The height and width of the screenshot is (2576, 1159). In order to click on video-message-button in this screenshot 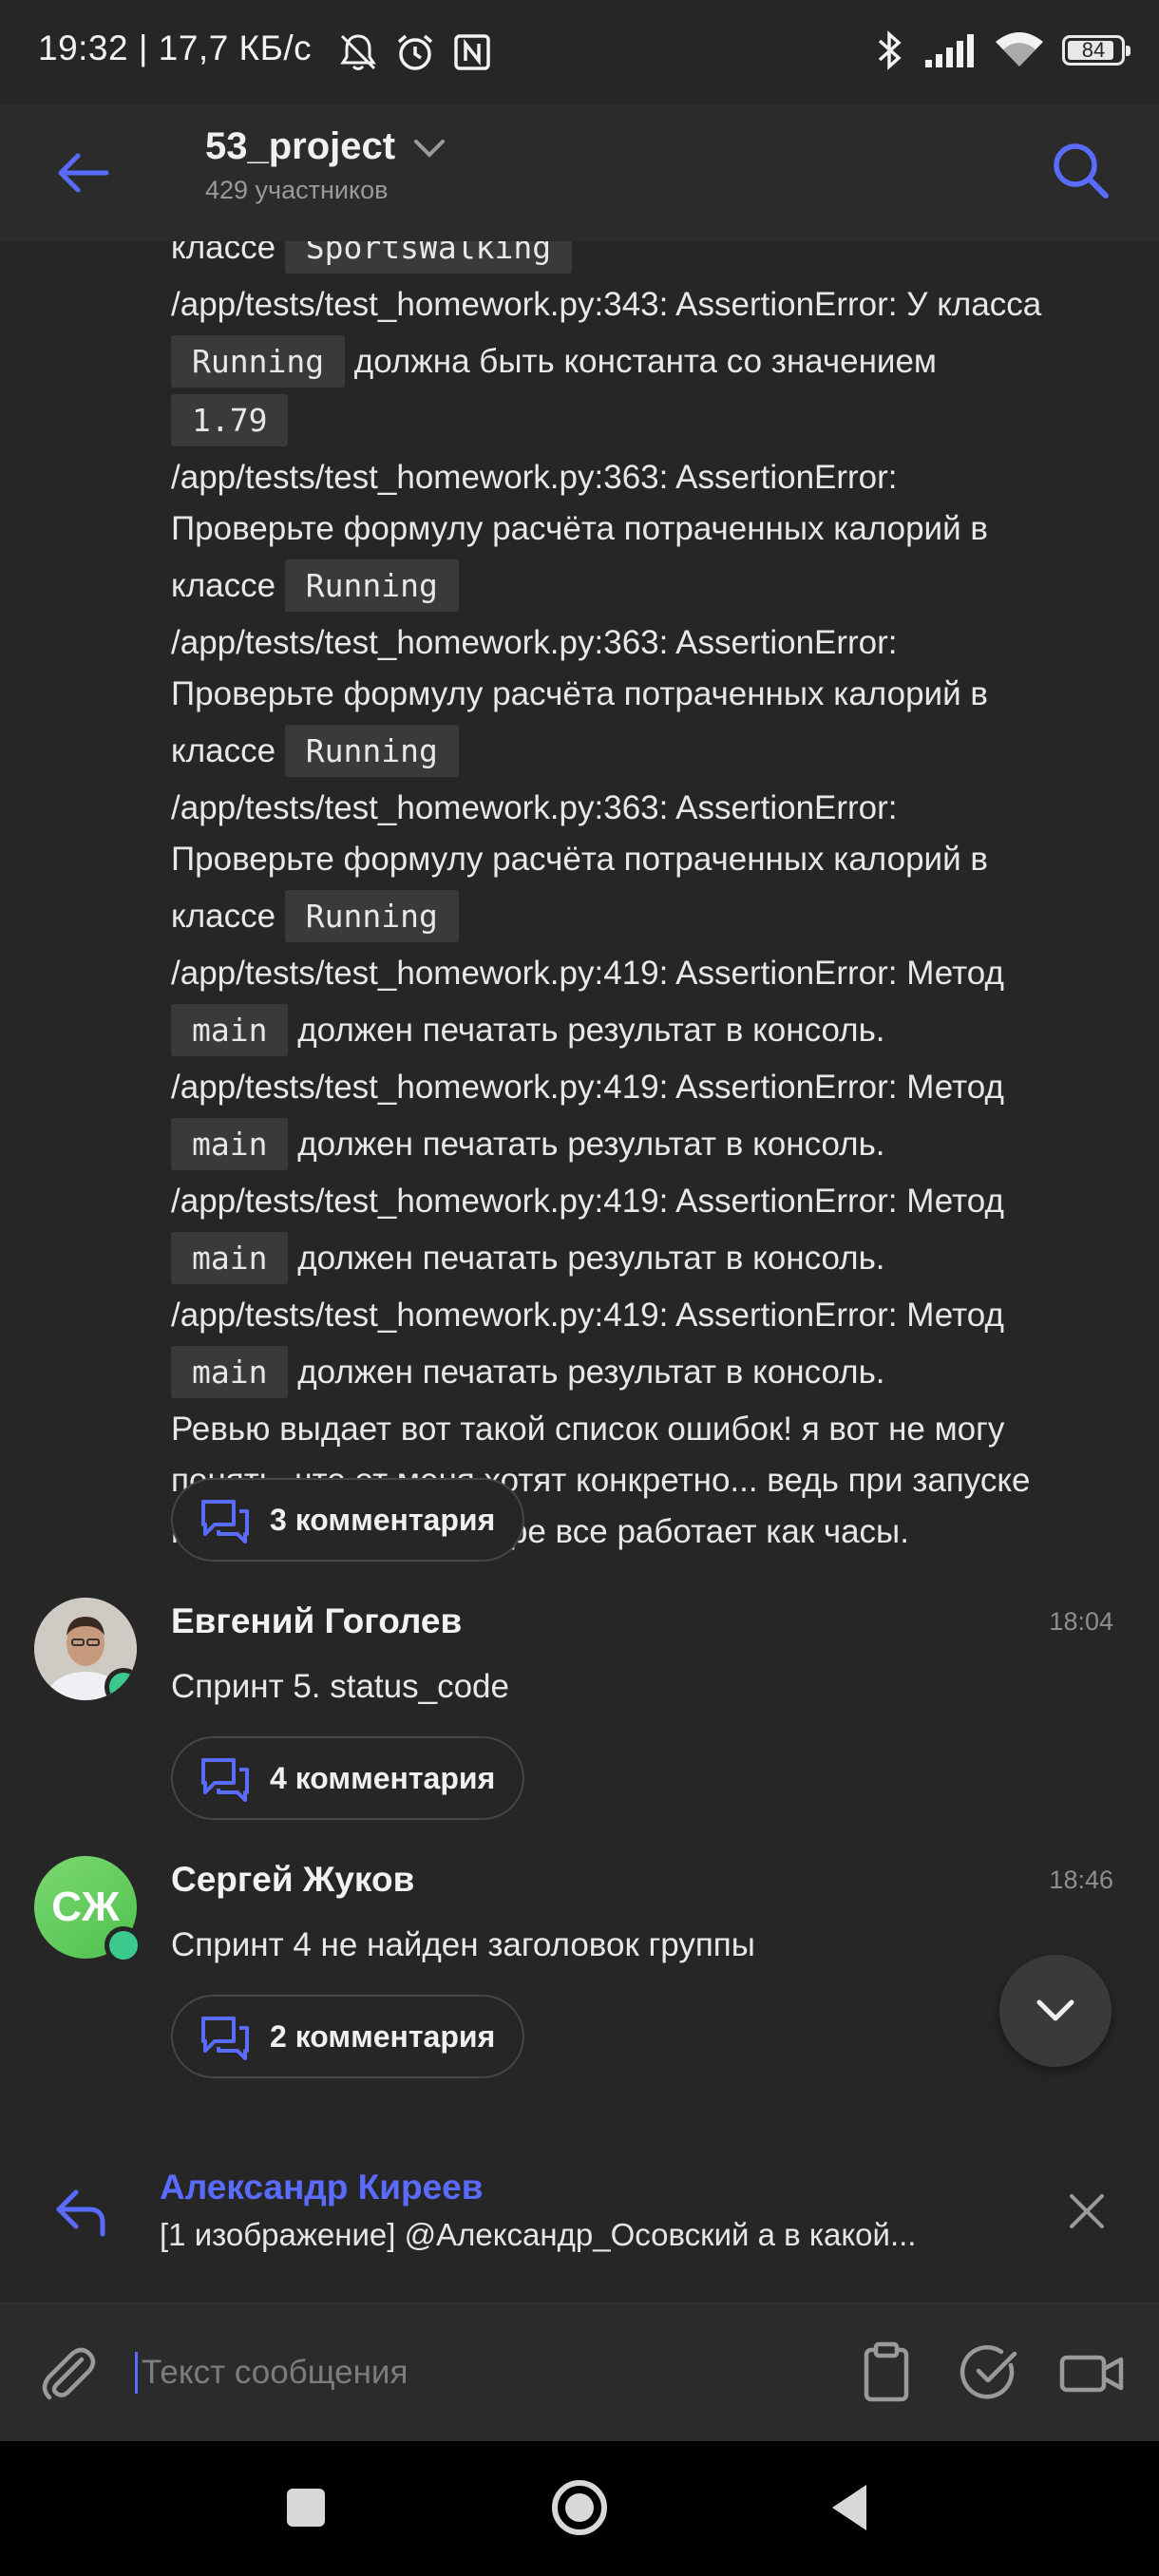, I will do `click(1092, 2373)`.